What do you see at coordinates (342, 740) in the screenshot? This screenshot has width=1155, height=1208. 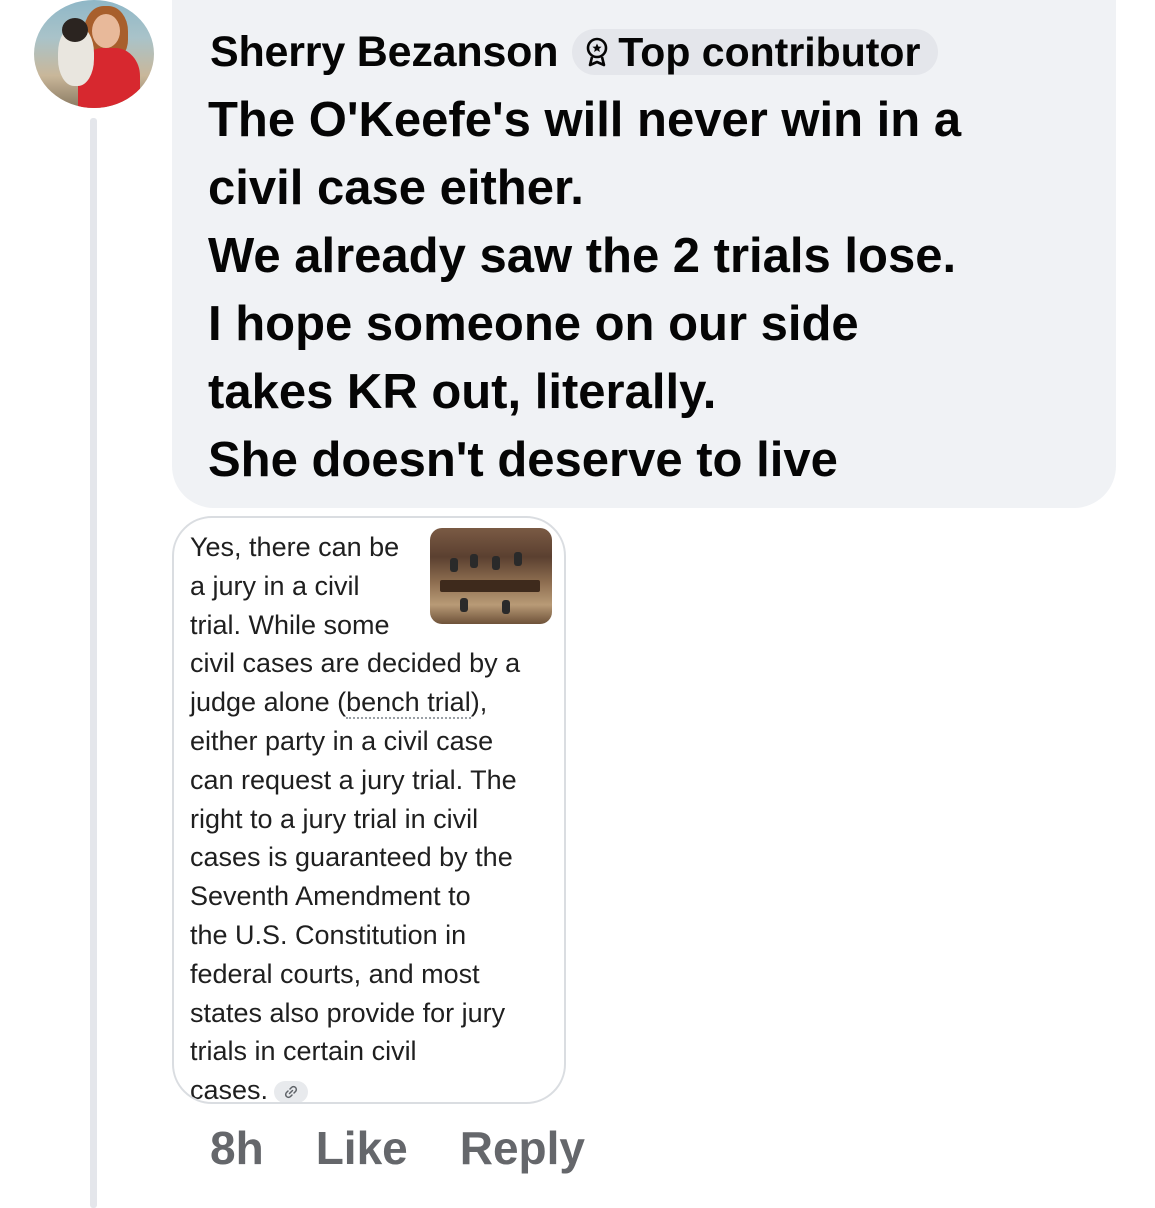 I see `attached-line: either party in a civil case` at bounding box center [342, 740].